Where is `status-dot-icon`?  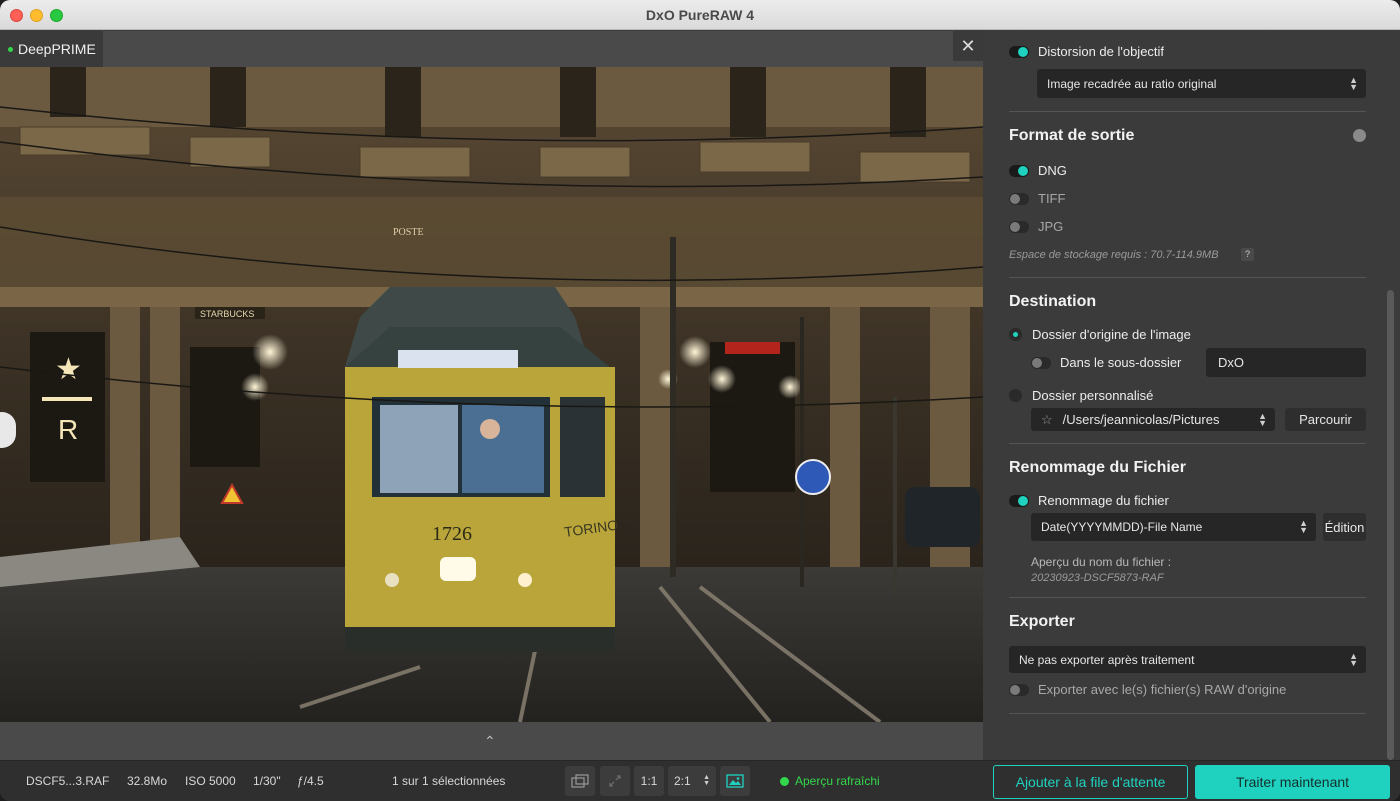 status-dot-icon is located at coordinates (784, 781).